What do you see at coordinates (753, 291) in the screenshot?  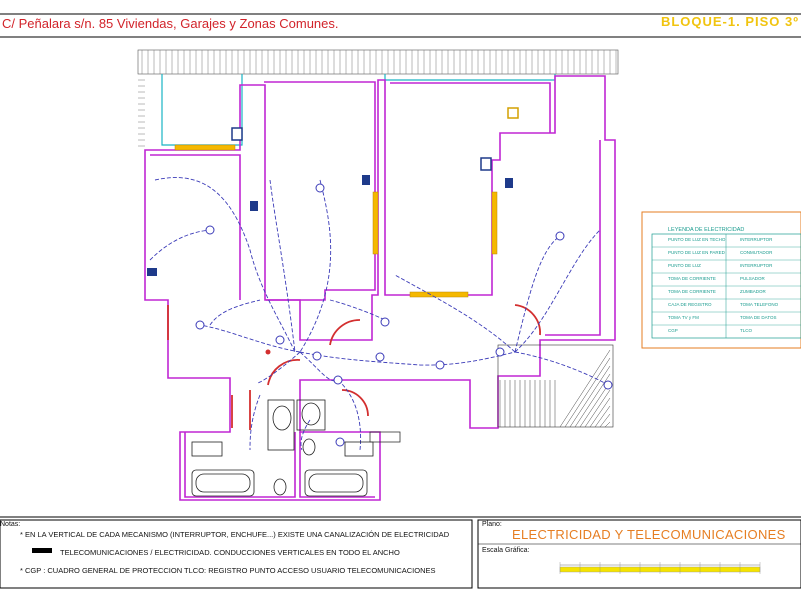 I see `legend-item: ZUMBADOR` at bounding box center [753, 291].